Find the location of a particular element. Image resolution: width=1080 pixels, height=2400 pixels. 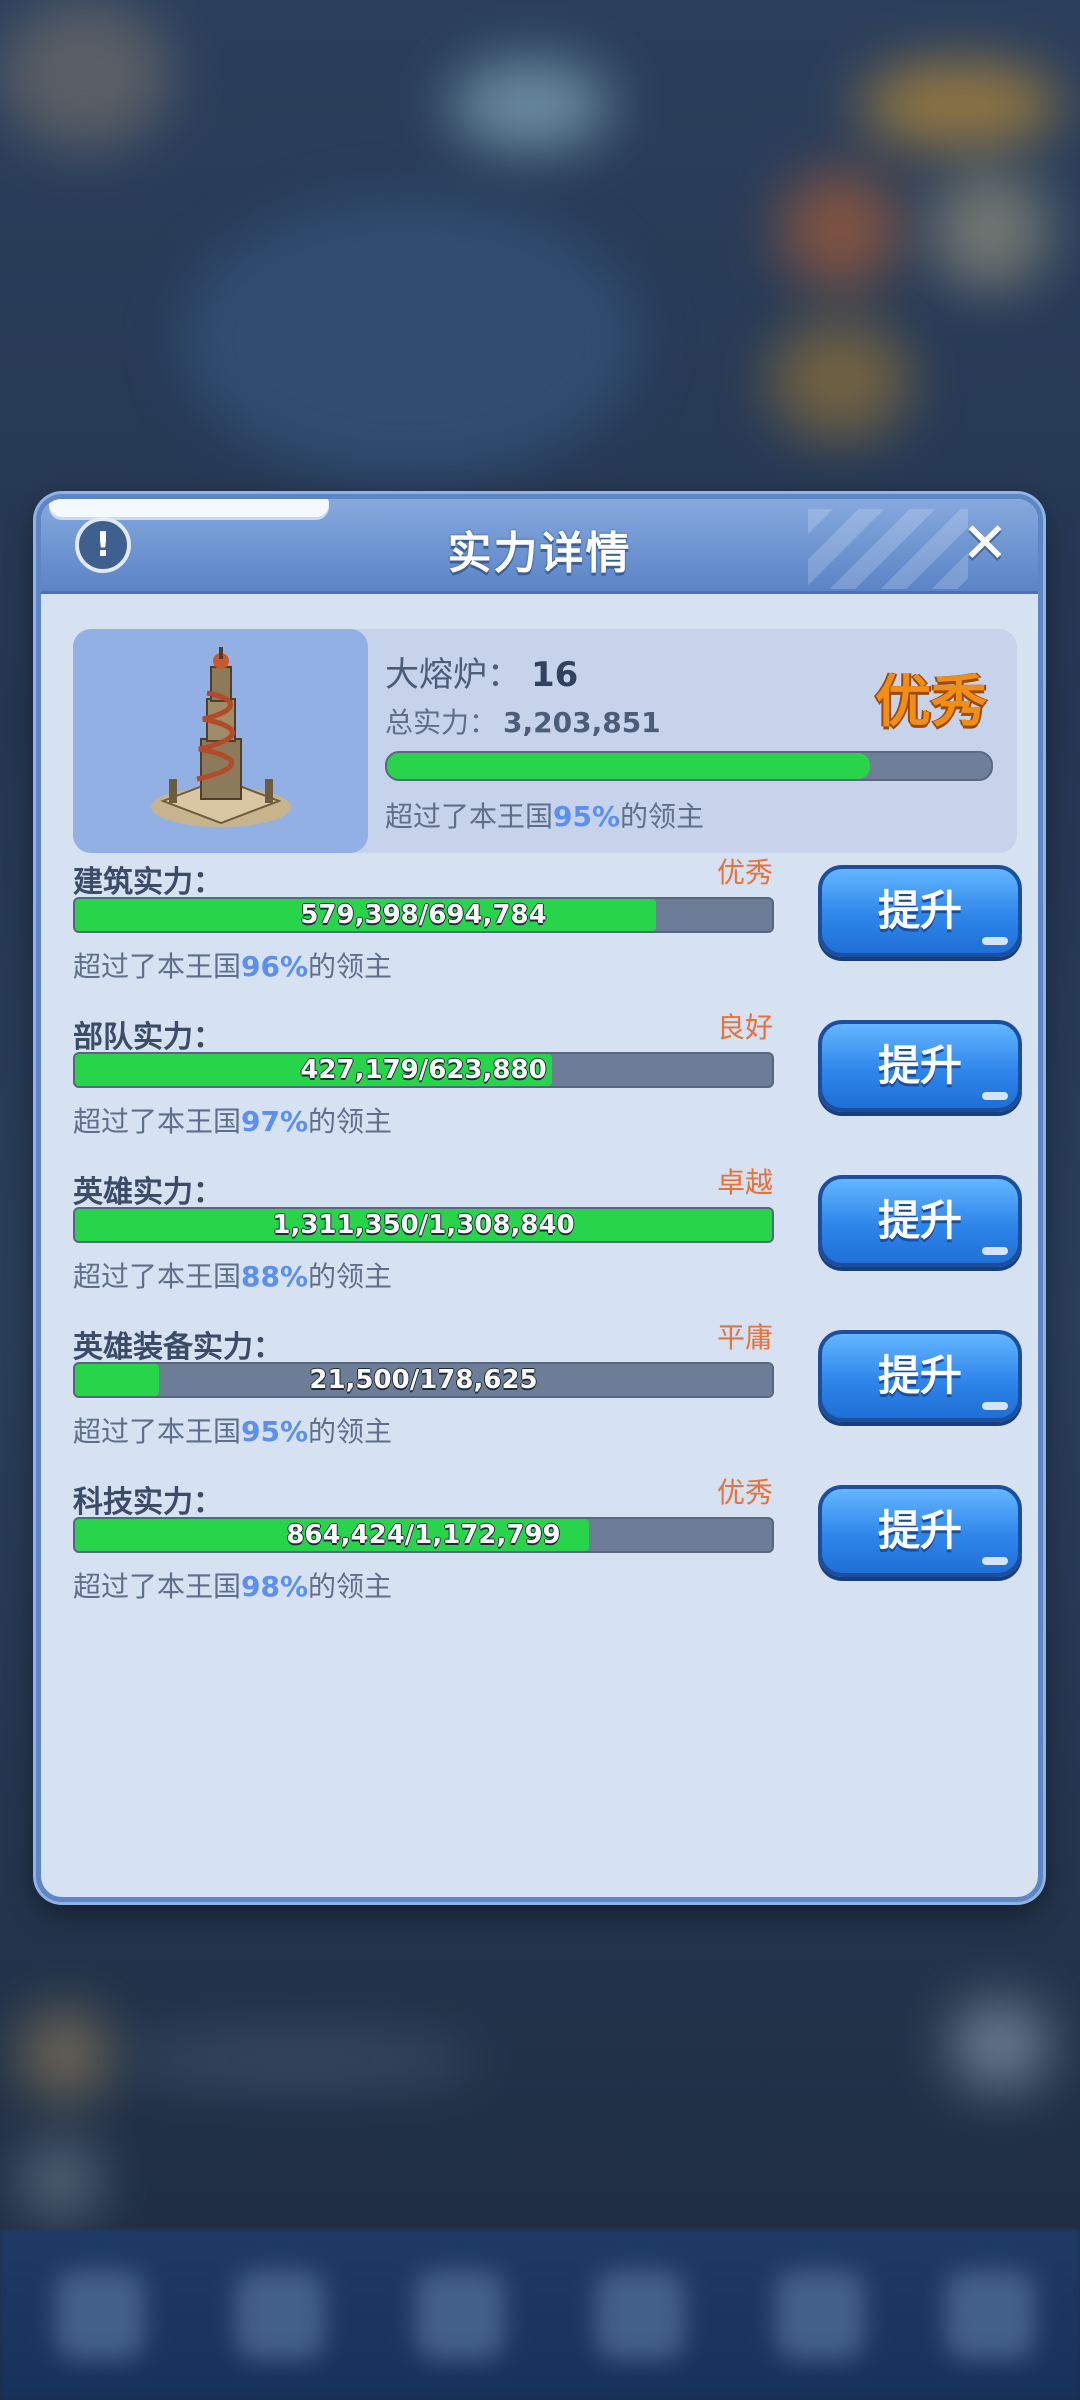

power-row-value: 579,398/694,784 is located at coordinates (423, 915).